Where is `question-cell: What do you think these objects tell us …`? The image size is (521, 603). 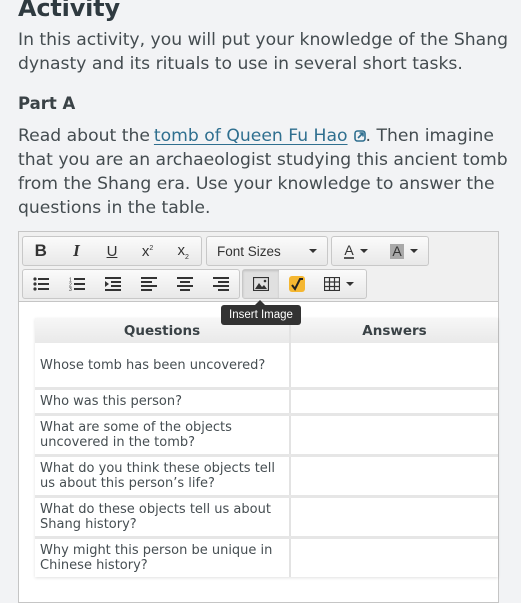 question-cell: What do you think these objects tell us … is located at coordinates (163, 475).